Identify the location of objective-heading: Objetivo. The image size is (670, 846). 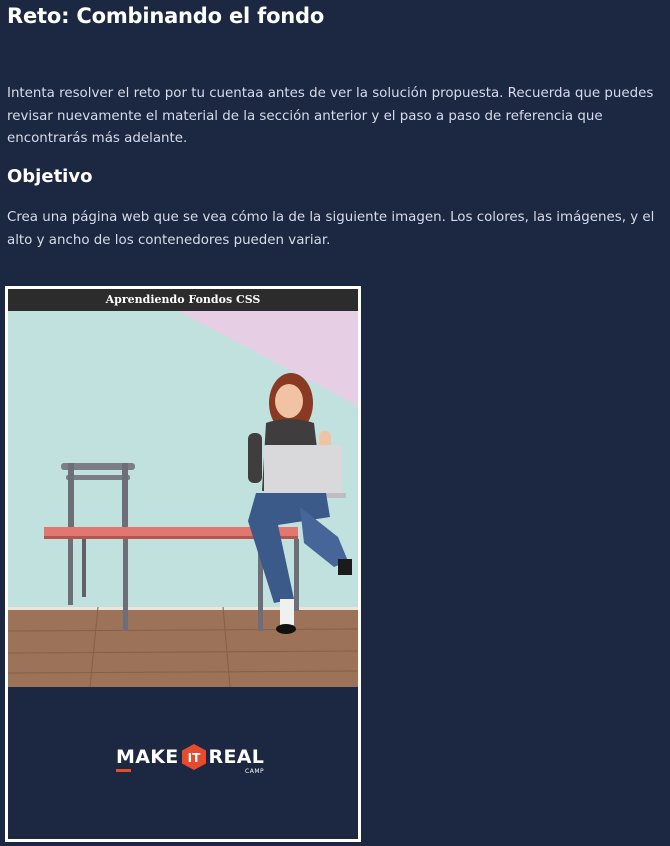
(50, 176).